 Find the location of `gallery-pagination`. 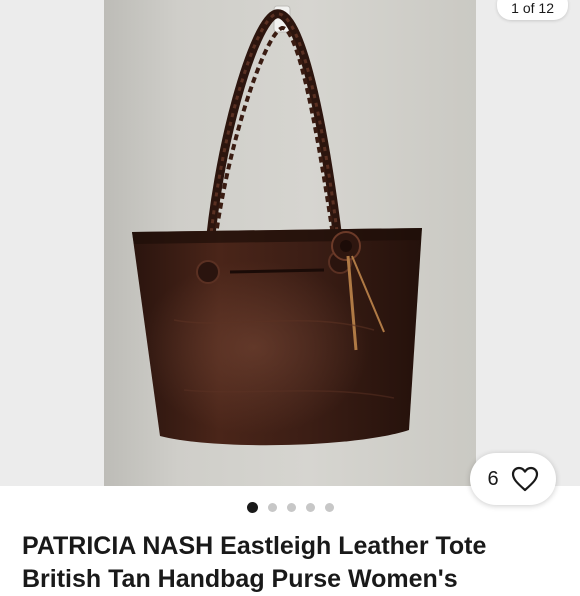

gallery-pagination is located at coordinates (290, 507).